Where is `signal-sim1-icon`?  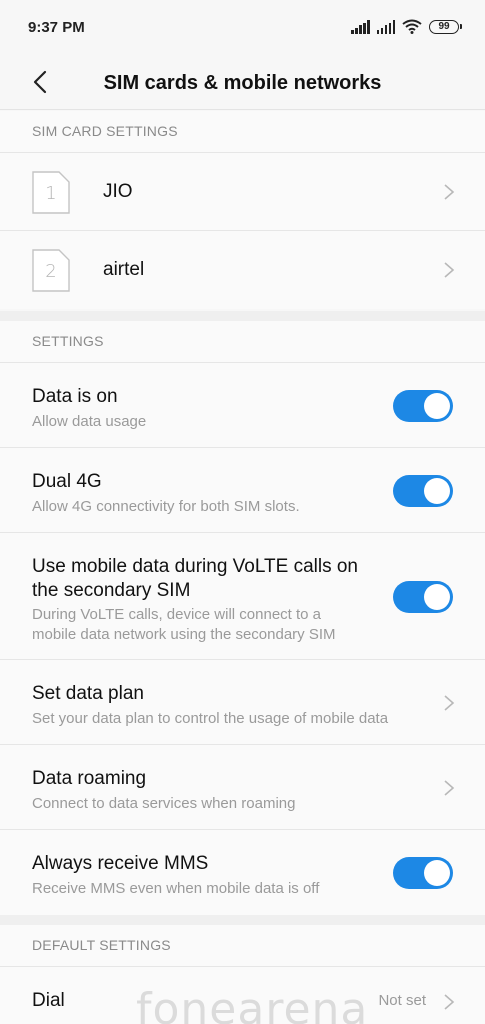
signal-sim1-icon is located at coordinates (360, 26).